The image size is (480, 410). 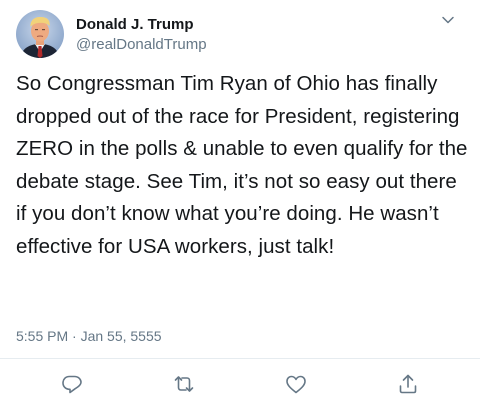 What do you see at coordinates (240, 358) in the screenshot?
I see `divider` at bounding box center [240, 358].